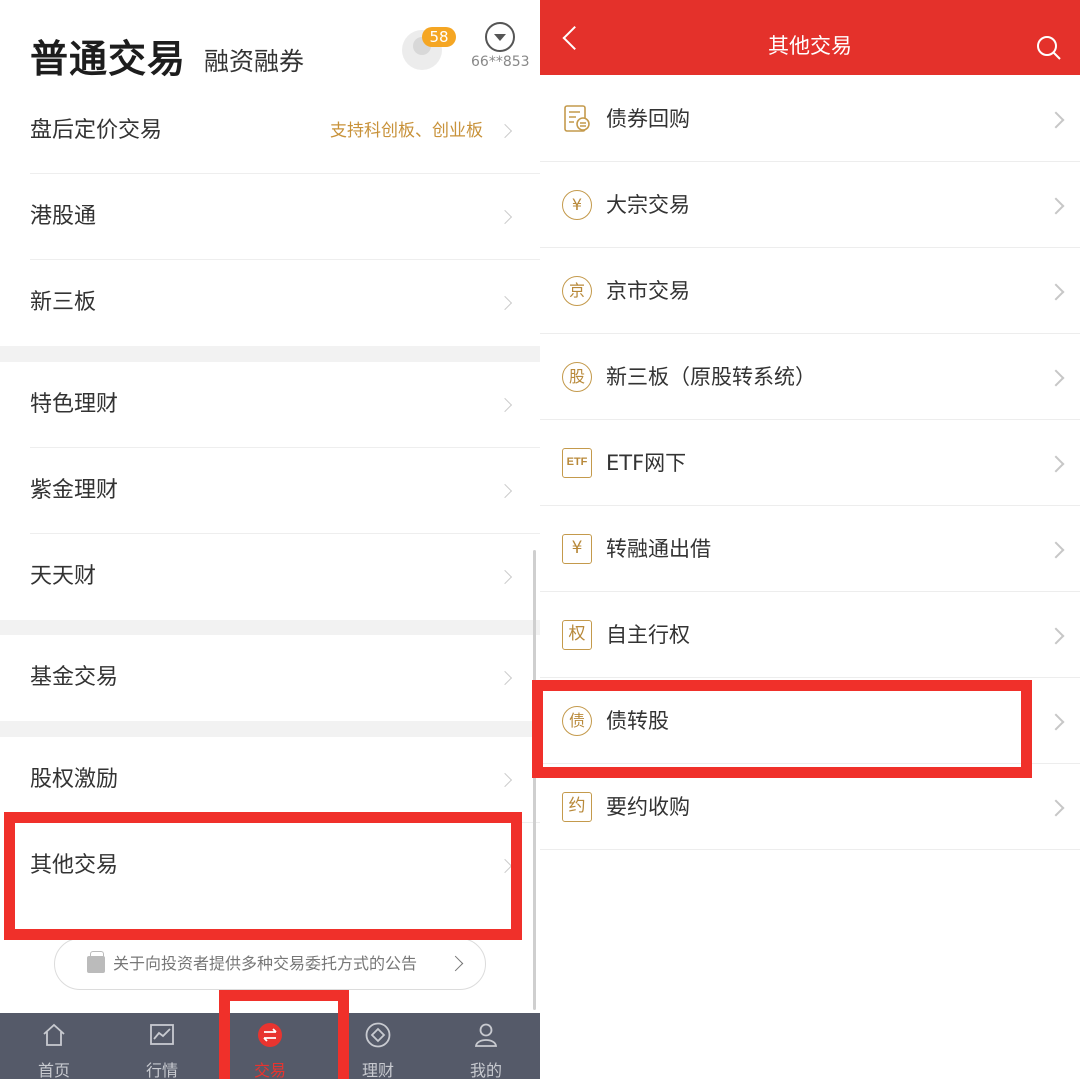 The height and width of the screenshot is (1079, 1080). Describe the element at coordinates (577, 377) in the screenshot. I see `gu-icon: 股` at that location.